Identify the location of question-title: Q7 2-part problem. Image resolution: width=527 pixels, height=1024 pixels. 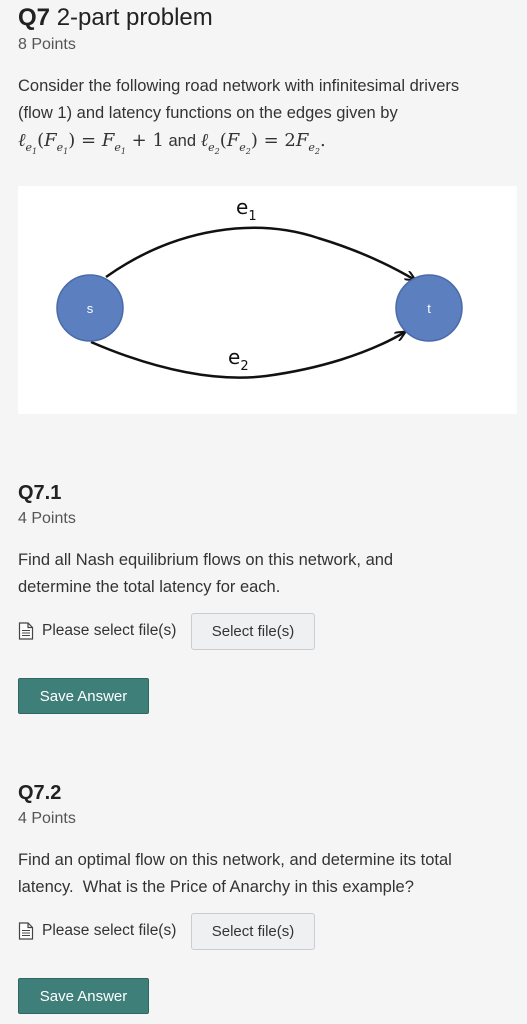
(115, 18).